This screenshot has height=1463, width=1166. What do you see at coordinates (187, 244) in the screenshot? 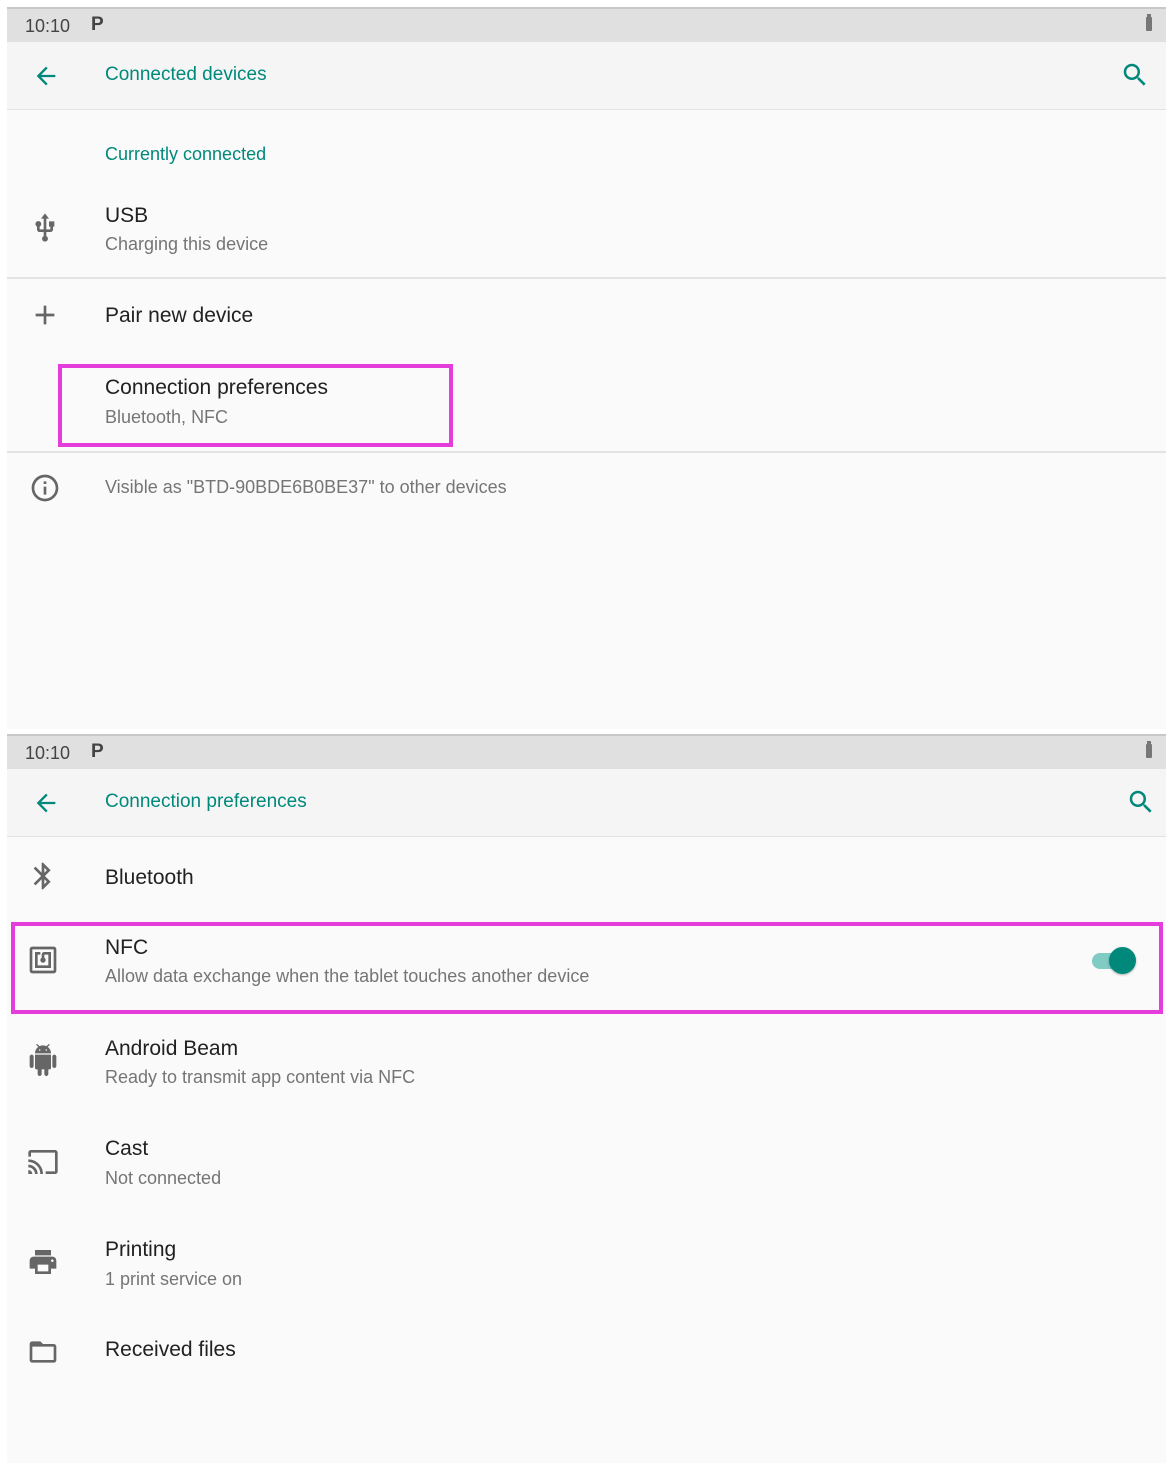
I see `usb-summary: Charging this device` at bounding box center [187, 244].